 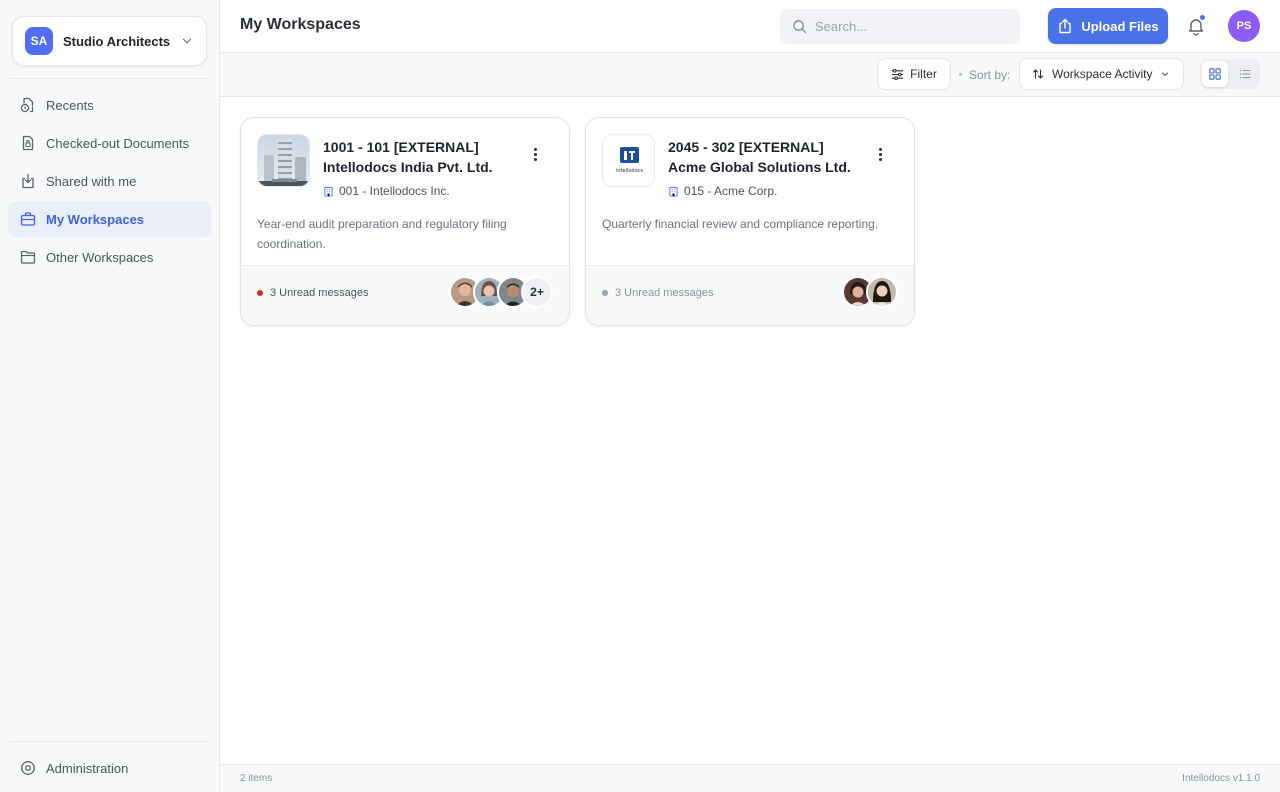 What do you see at coordinates (408, 167) in the screenshot?
I see `workspace-title-line2: Intellodocs India Pvt. Ltd.` at bounding box center [408, 167].